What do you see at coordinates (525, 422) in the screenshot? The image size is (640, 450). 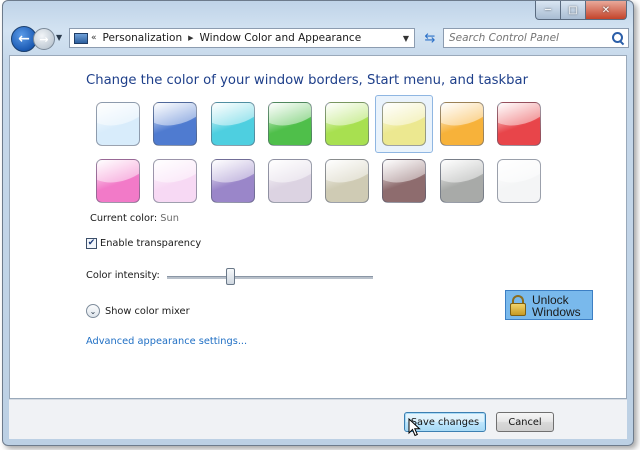 I see `cancel-button: Cancel` at bounding box center [525, 422].